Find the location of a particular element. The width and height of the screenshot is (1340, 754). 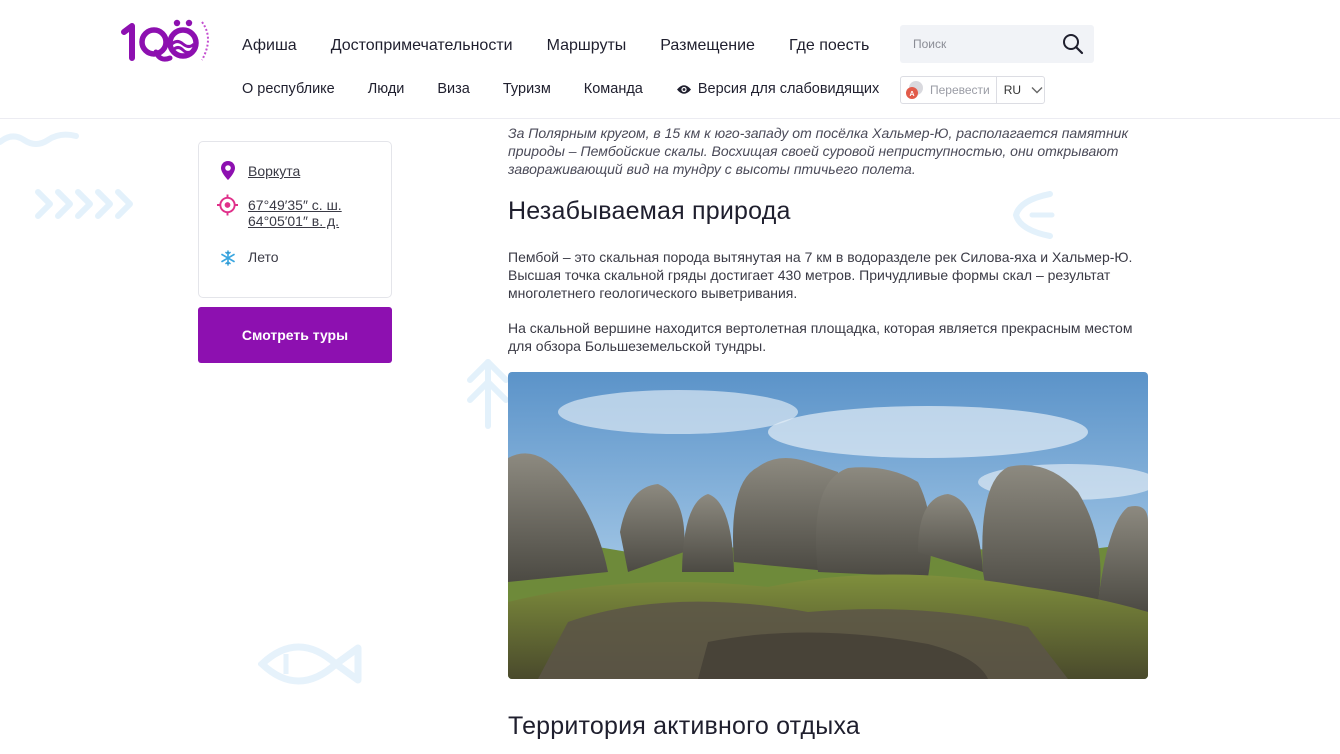

language-select: RU is located at coordinates (1020, 90).